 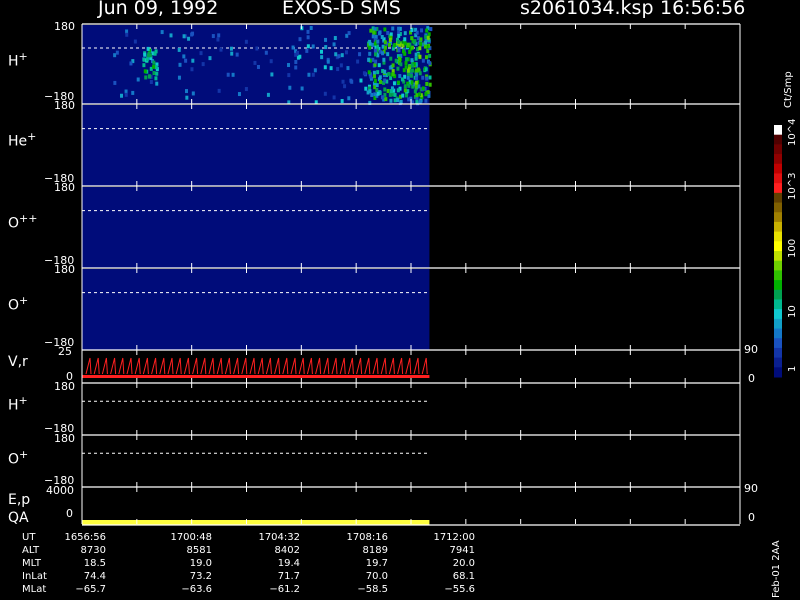 What do you see at coordinates (69, 513) in the screenshot?
I see `ytick-ep-bottom: 0` at bounding box center [69, 513].